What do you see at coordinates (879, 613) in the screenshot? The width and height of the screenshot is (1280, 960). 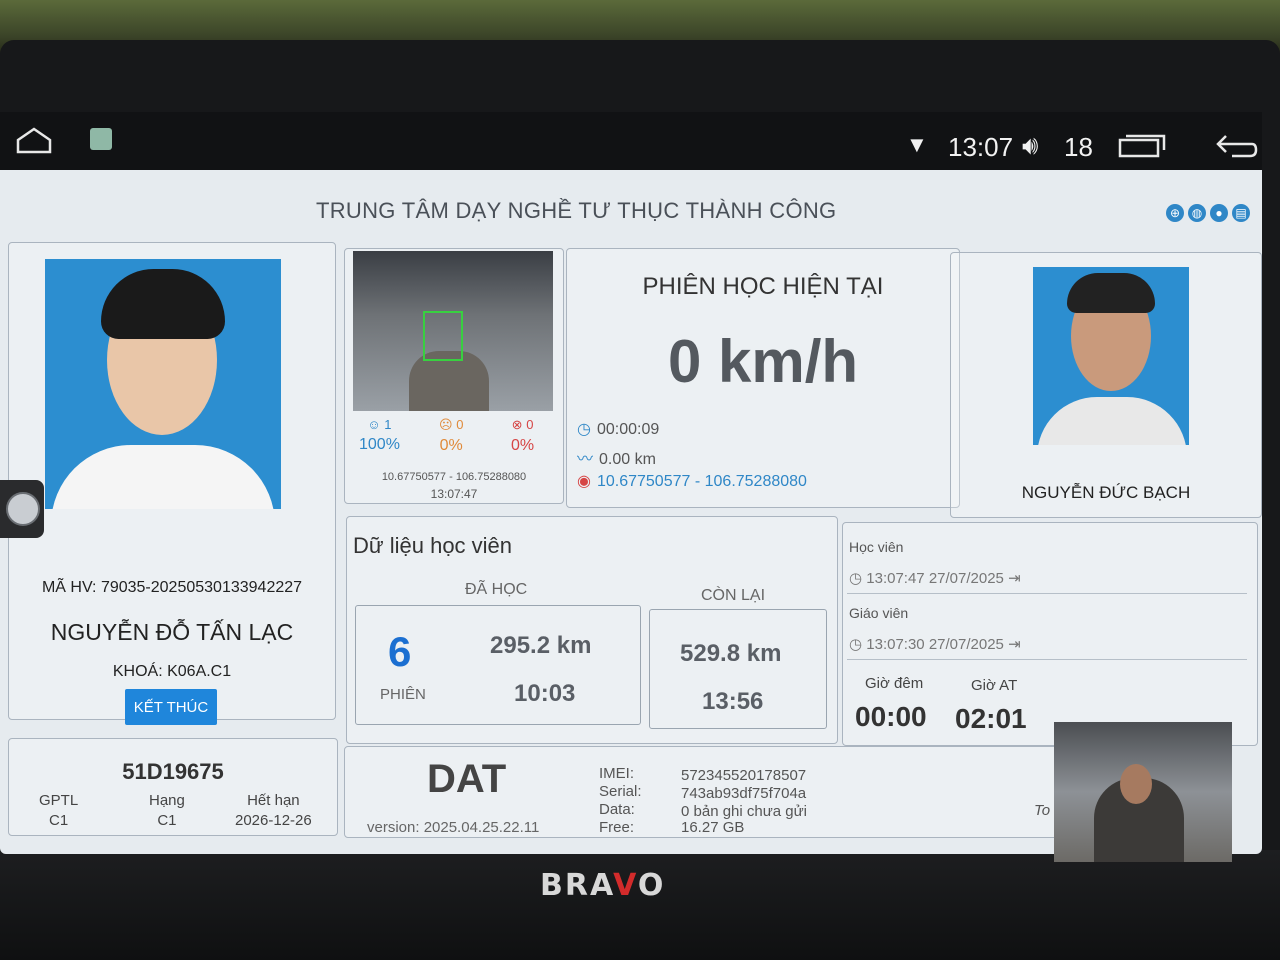 I see `teacher-login-label: Giáo viên` at bounding box center [879, 613].